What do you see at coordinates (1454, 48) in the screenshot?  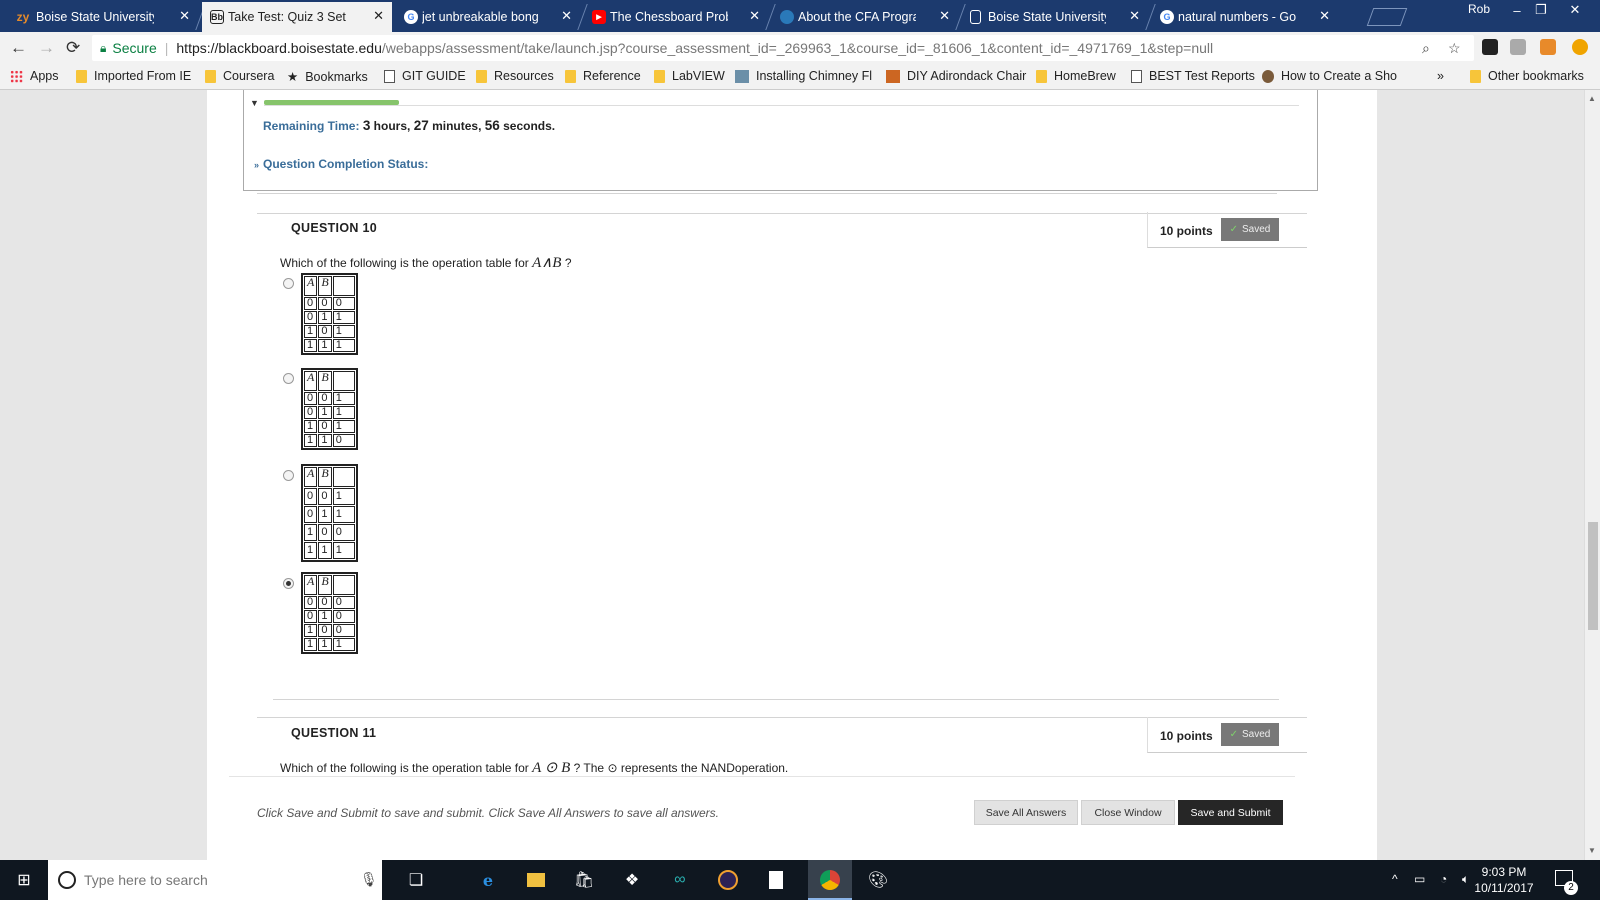 I see `star-icon: ☆` at bounding box center [1454, 48].